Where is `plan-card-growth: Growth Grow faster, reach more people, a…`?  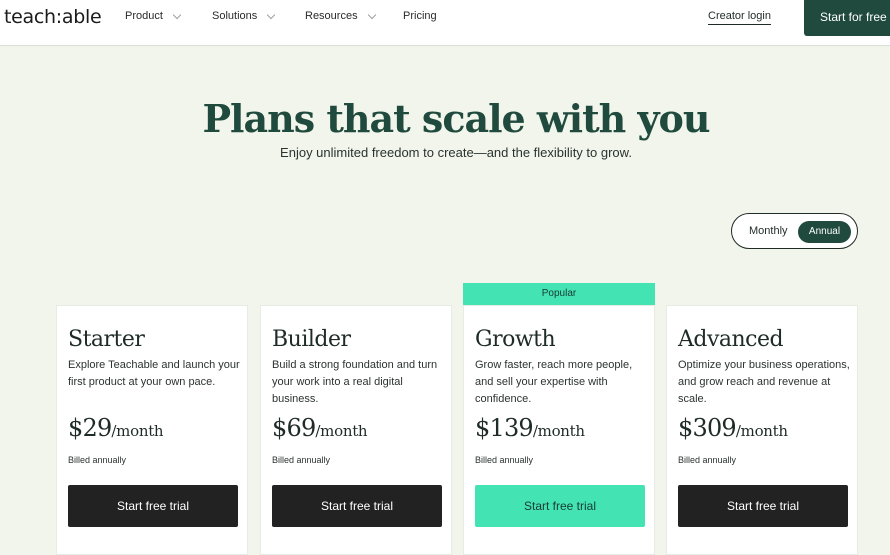 plan-card-growth: Growth Grow faster, reach more people, a… is located at coordinates (559, 430).